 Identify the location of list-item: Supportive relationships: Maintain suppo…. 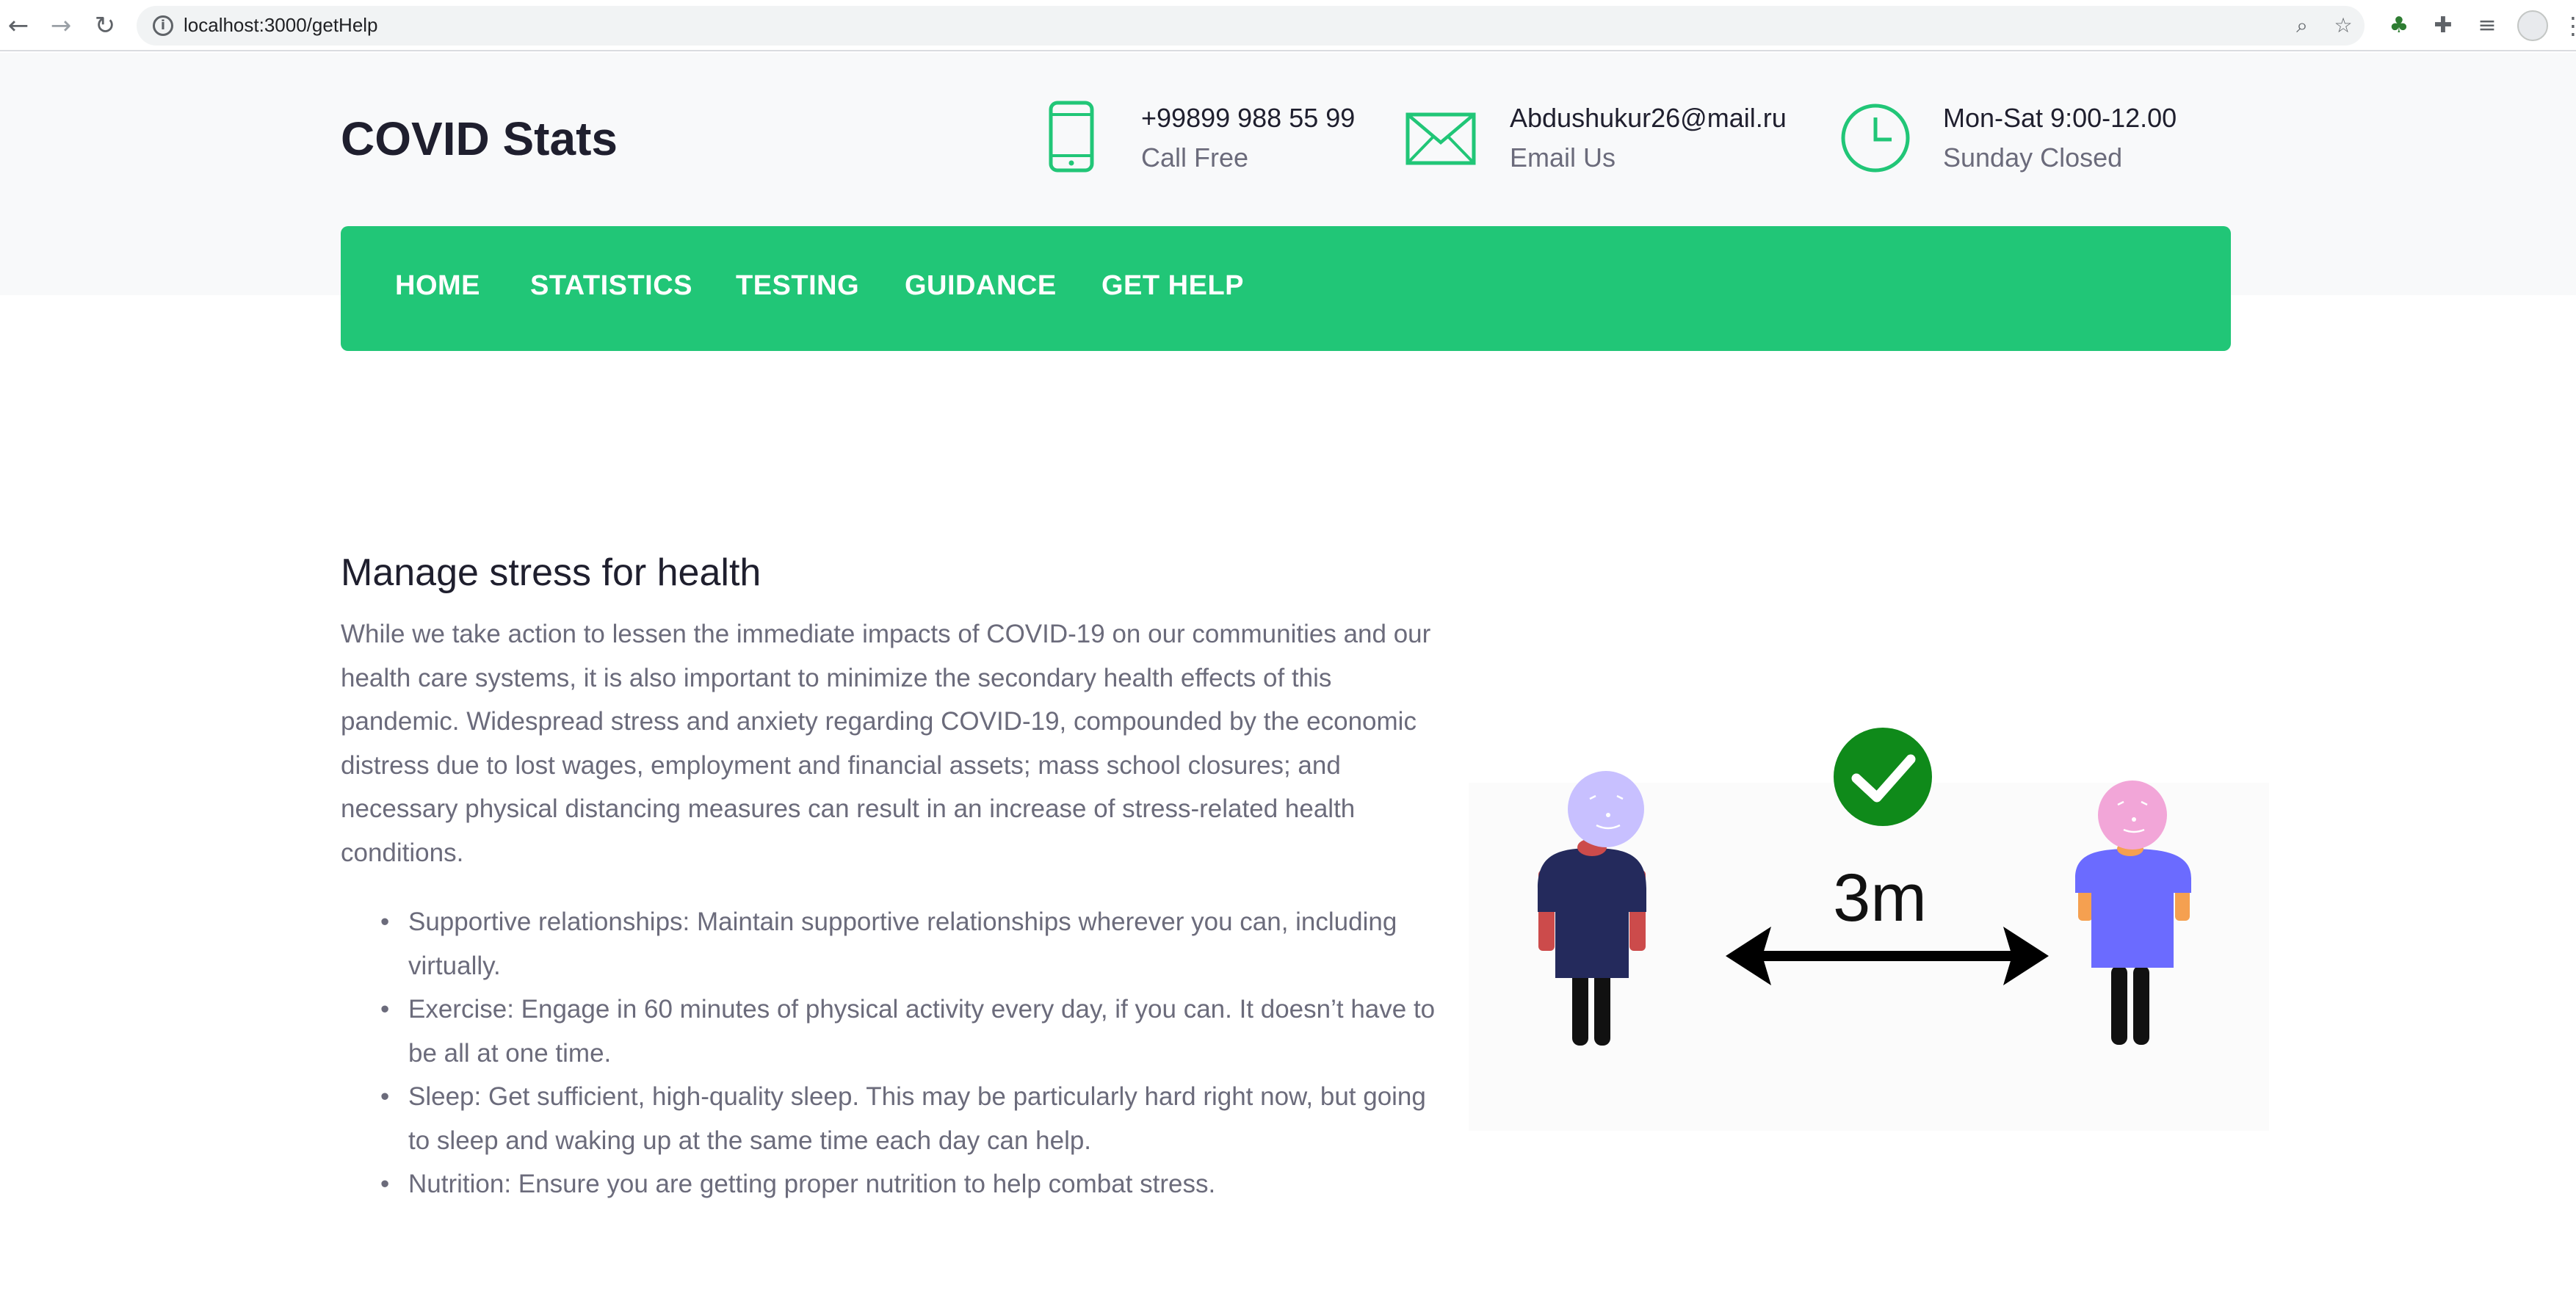
(891, 944).